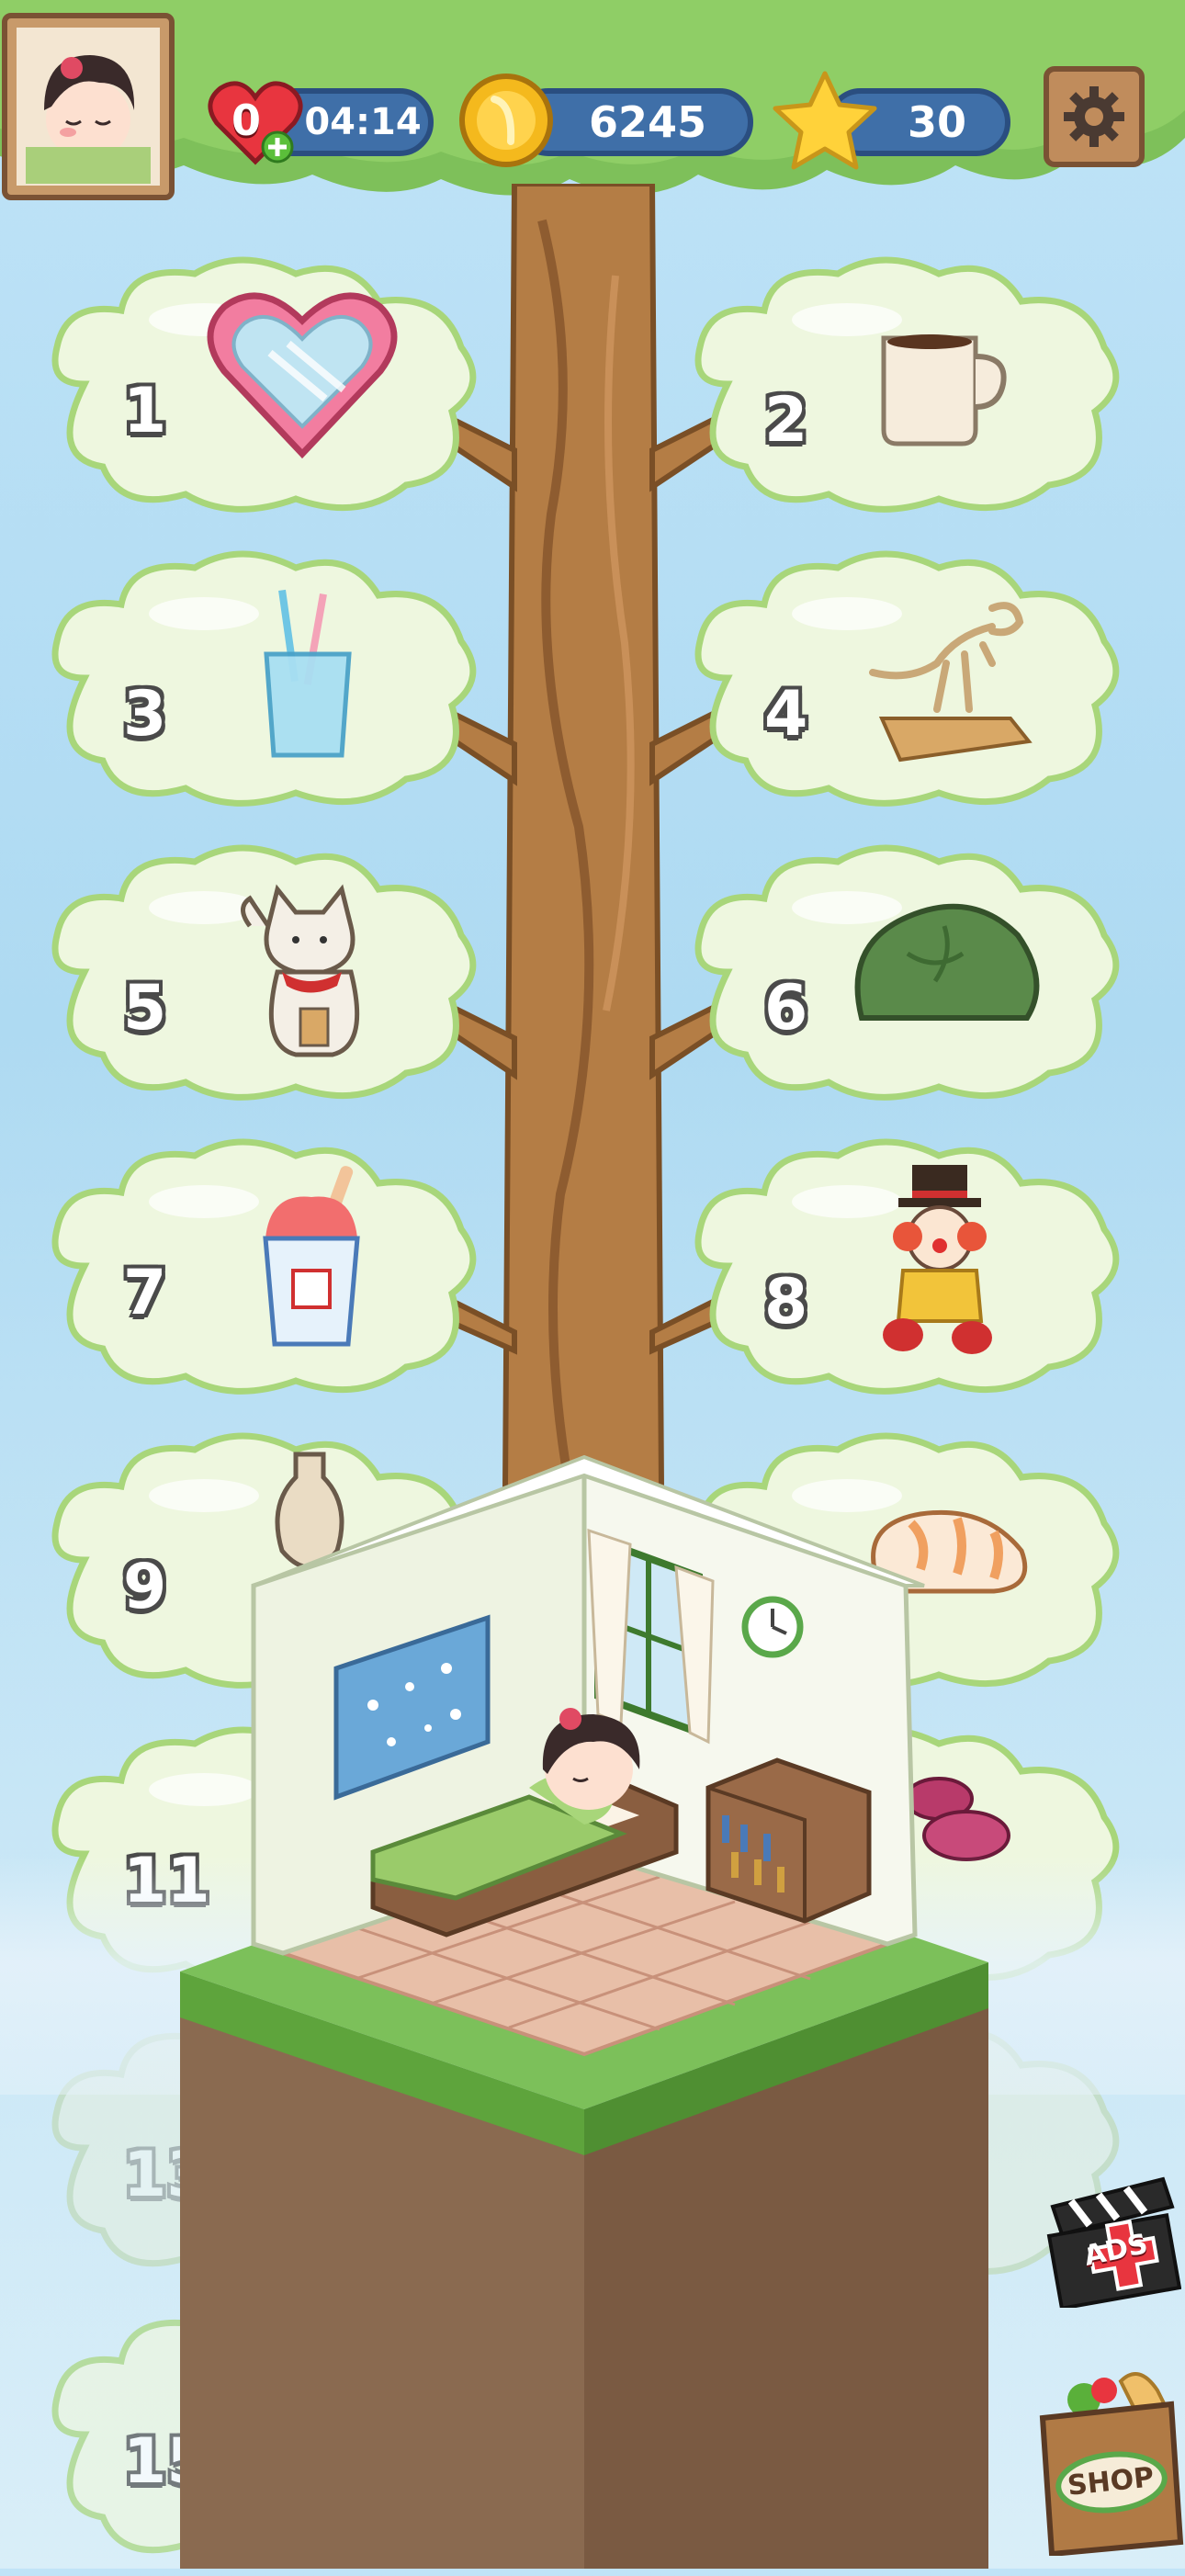 The width and height of the screenshot is (1185, 2576). I want to click on level-1-cloud: 1, so click(268, 384).